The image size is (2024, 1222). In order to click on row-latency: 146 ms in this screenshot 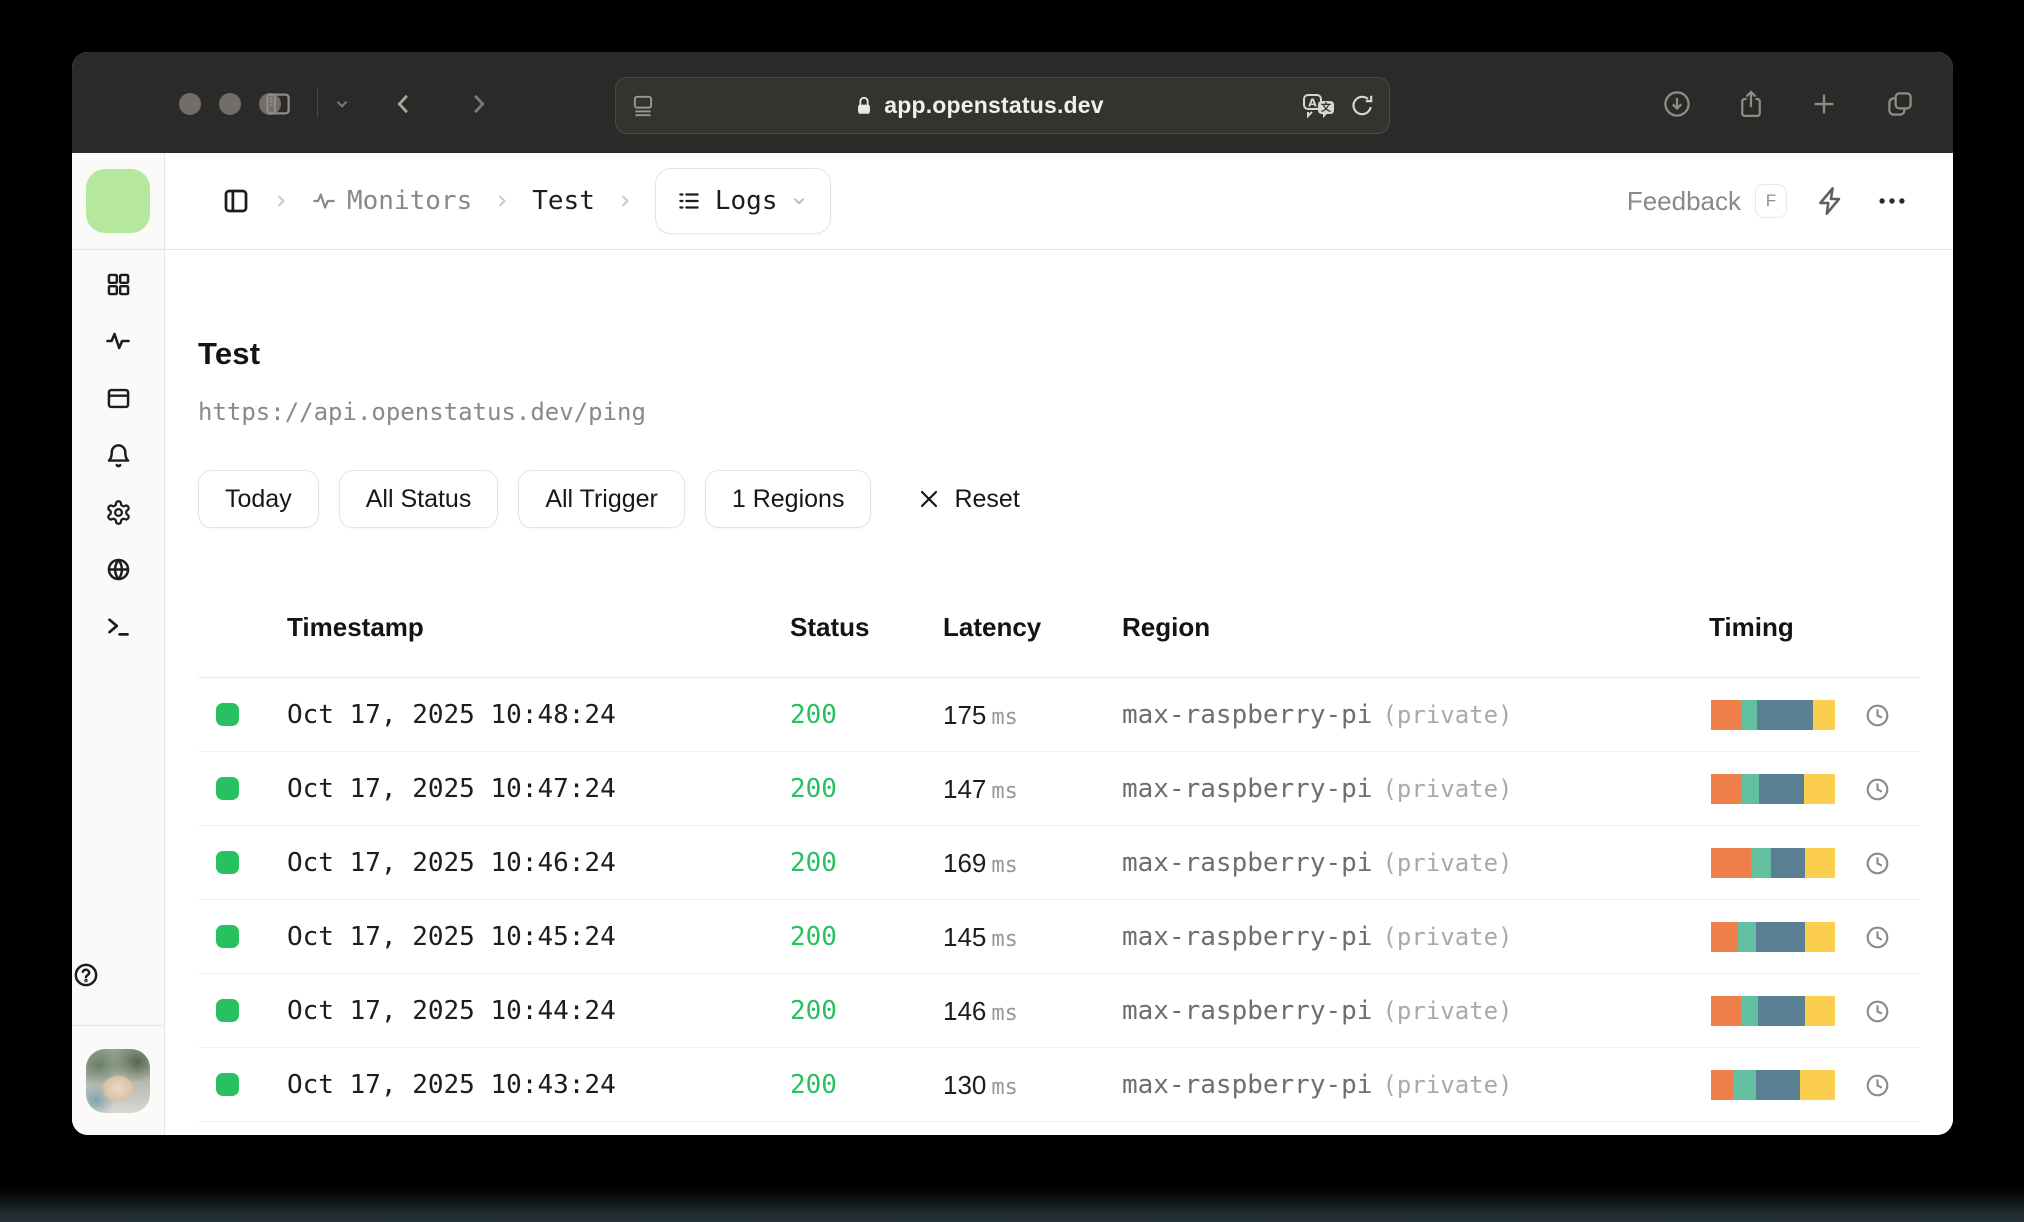, I will do `click(980, 1011)`.